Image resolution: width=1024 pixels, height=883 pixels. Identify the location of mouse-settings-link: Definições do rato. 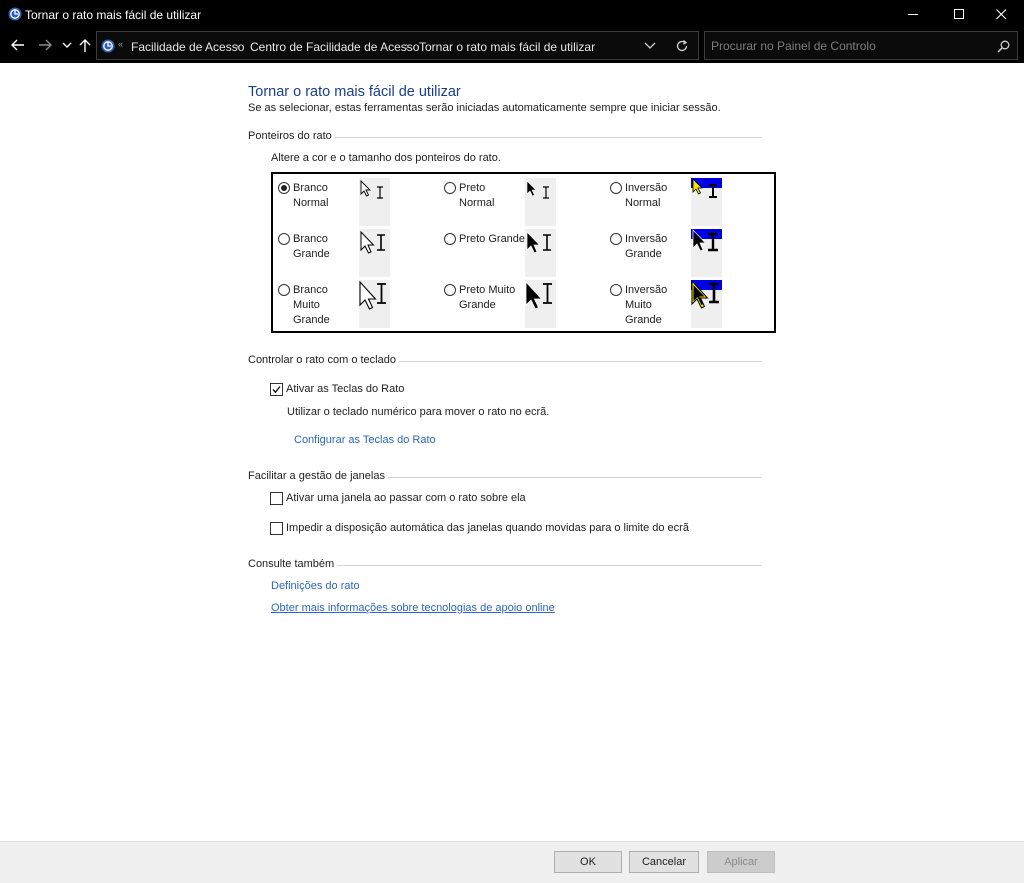
(315, 586).